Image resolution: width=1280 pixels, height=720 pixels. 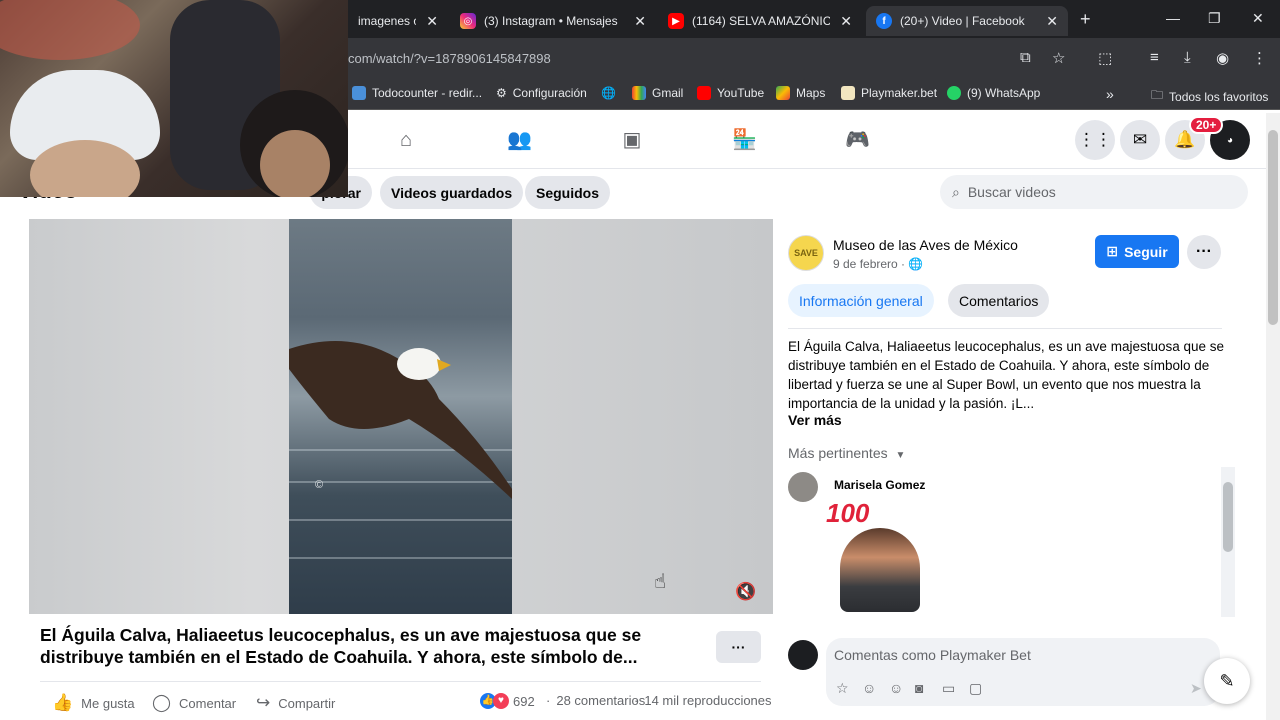 I want to click on maps-icon, so click(x=783, y=93).